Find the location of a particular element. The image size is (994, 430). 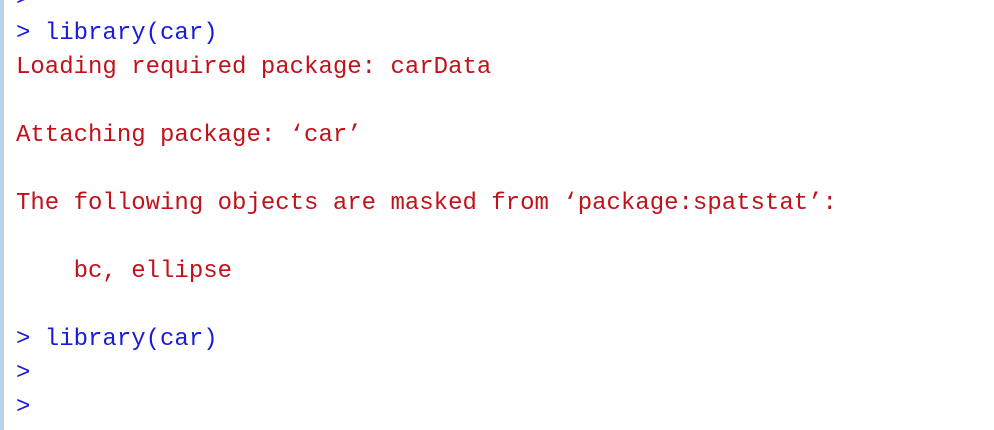

console-message-line: bc, ellipse is located at coordinates (124, 271).